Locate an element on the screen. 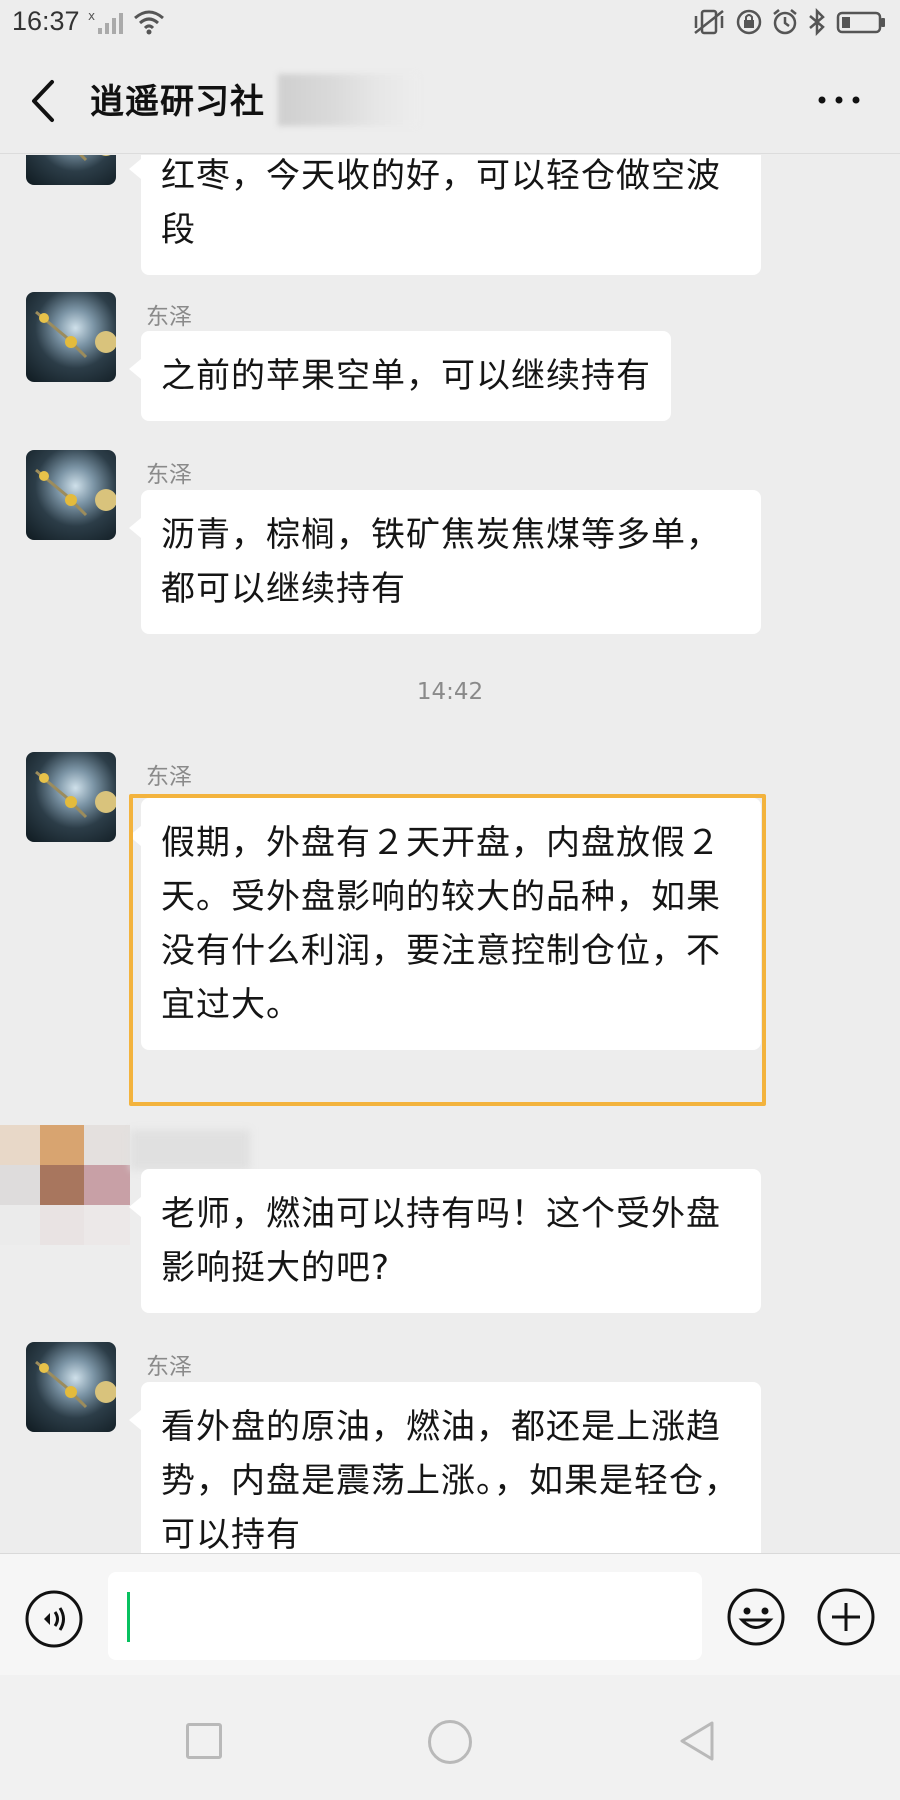 Image resolution: width=900 pixels, height=1800 pixels. input-bar is located at coordinates (450, 1614).